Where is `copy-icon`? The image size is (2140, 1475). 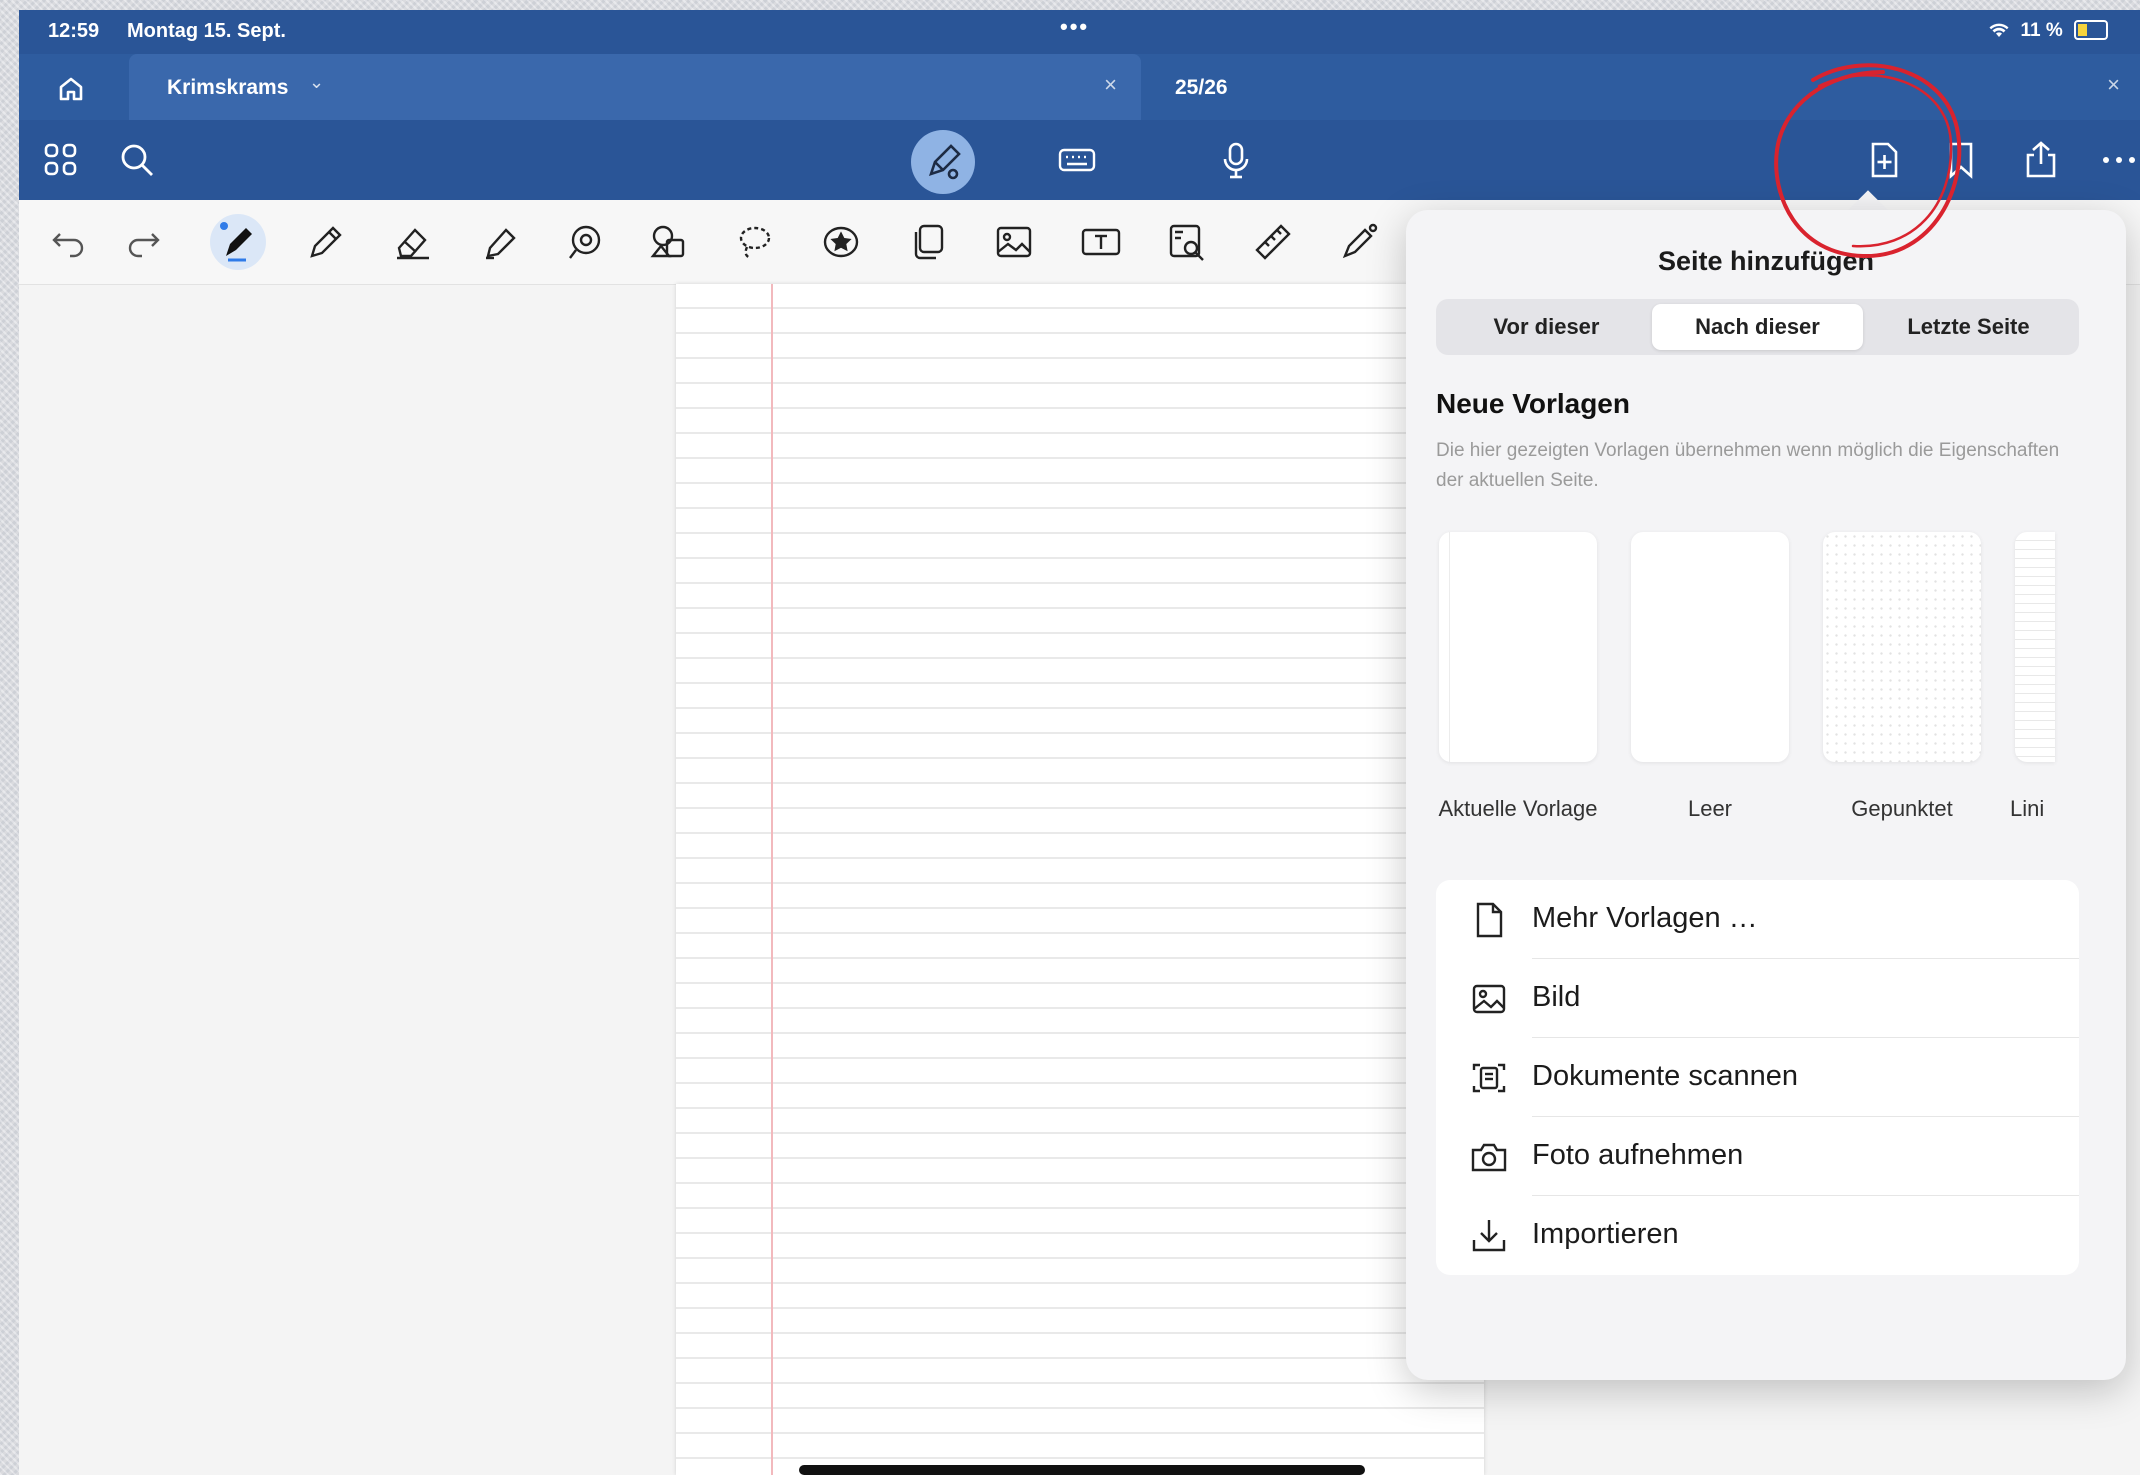
copy-icon is located at coordinates (928, 242).